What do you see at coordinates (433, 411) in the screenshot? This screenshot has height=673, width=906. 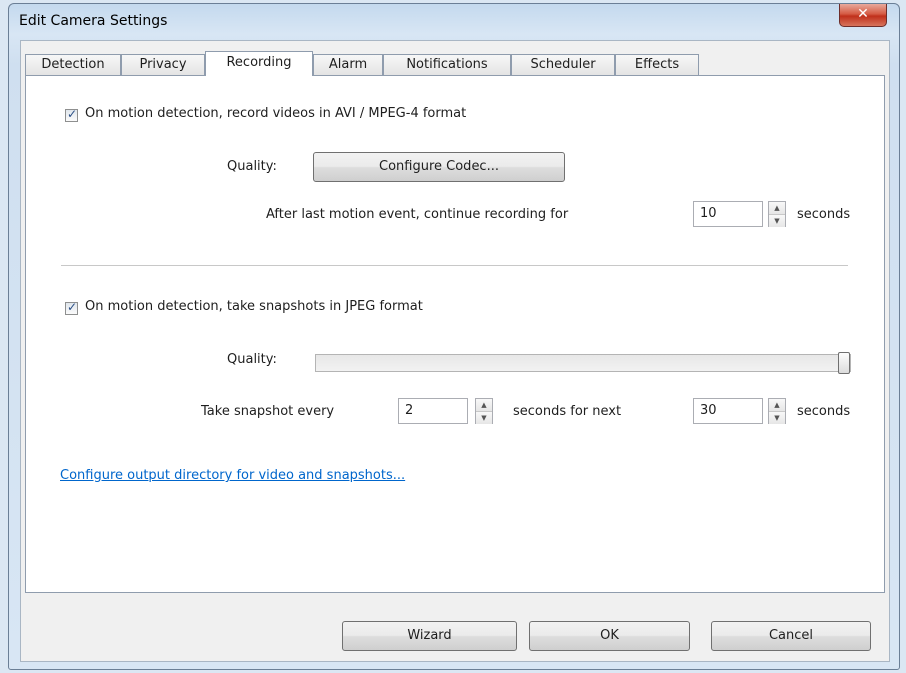 I see `snapshot-interval-input: 2` at bounding box center [433, 411].